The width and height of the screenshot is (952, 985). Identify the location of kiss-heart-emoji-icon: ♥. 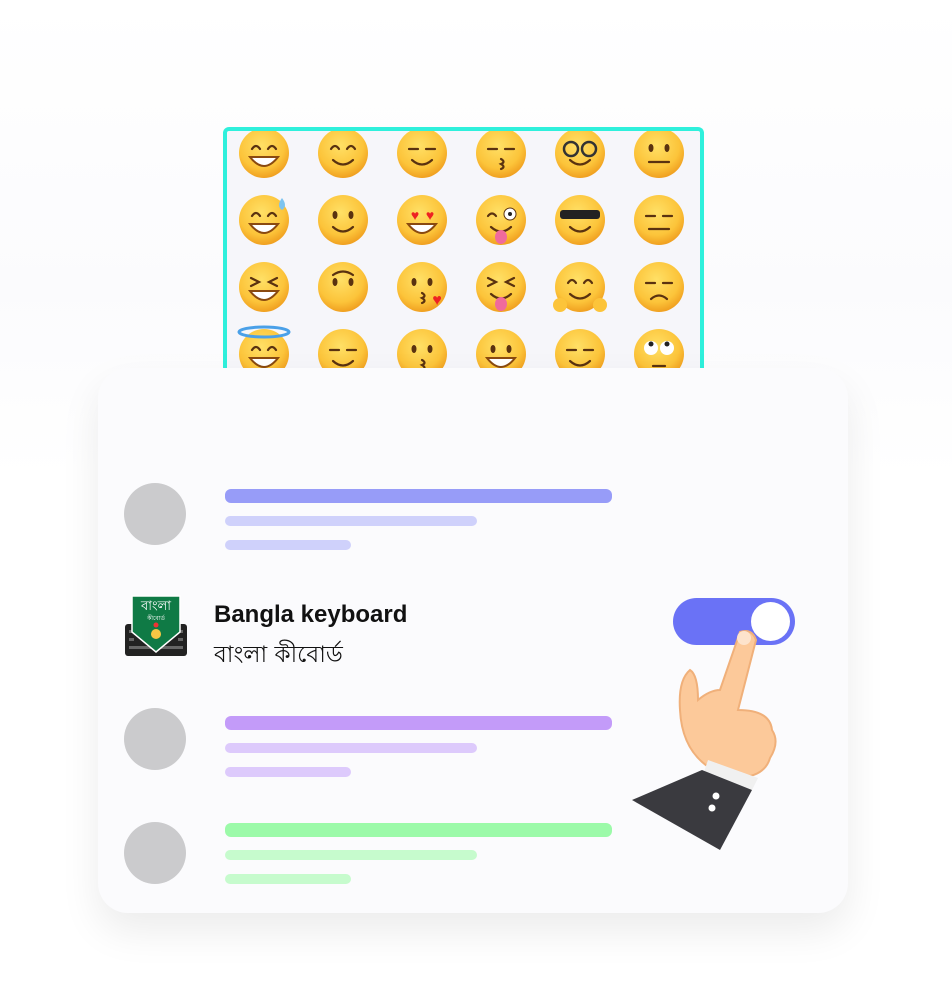
(422, 287).